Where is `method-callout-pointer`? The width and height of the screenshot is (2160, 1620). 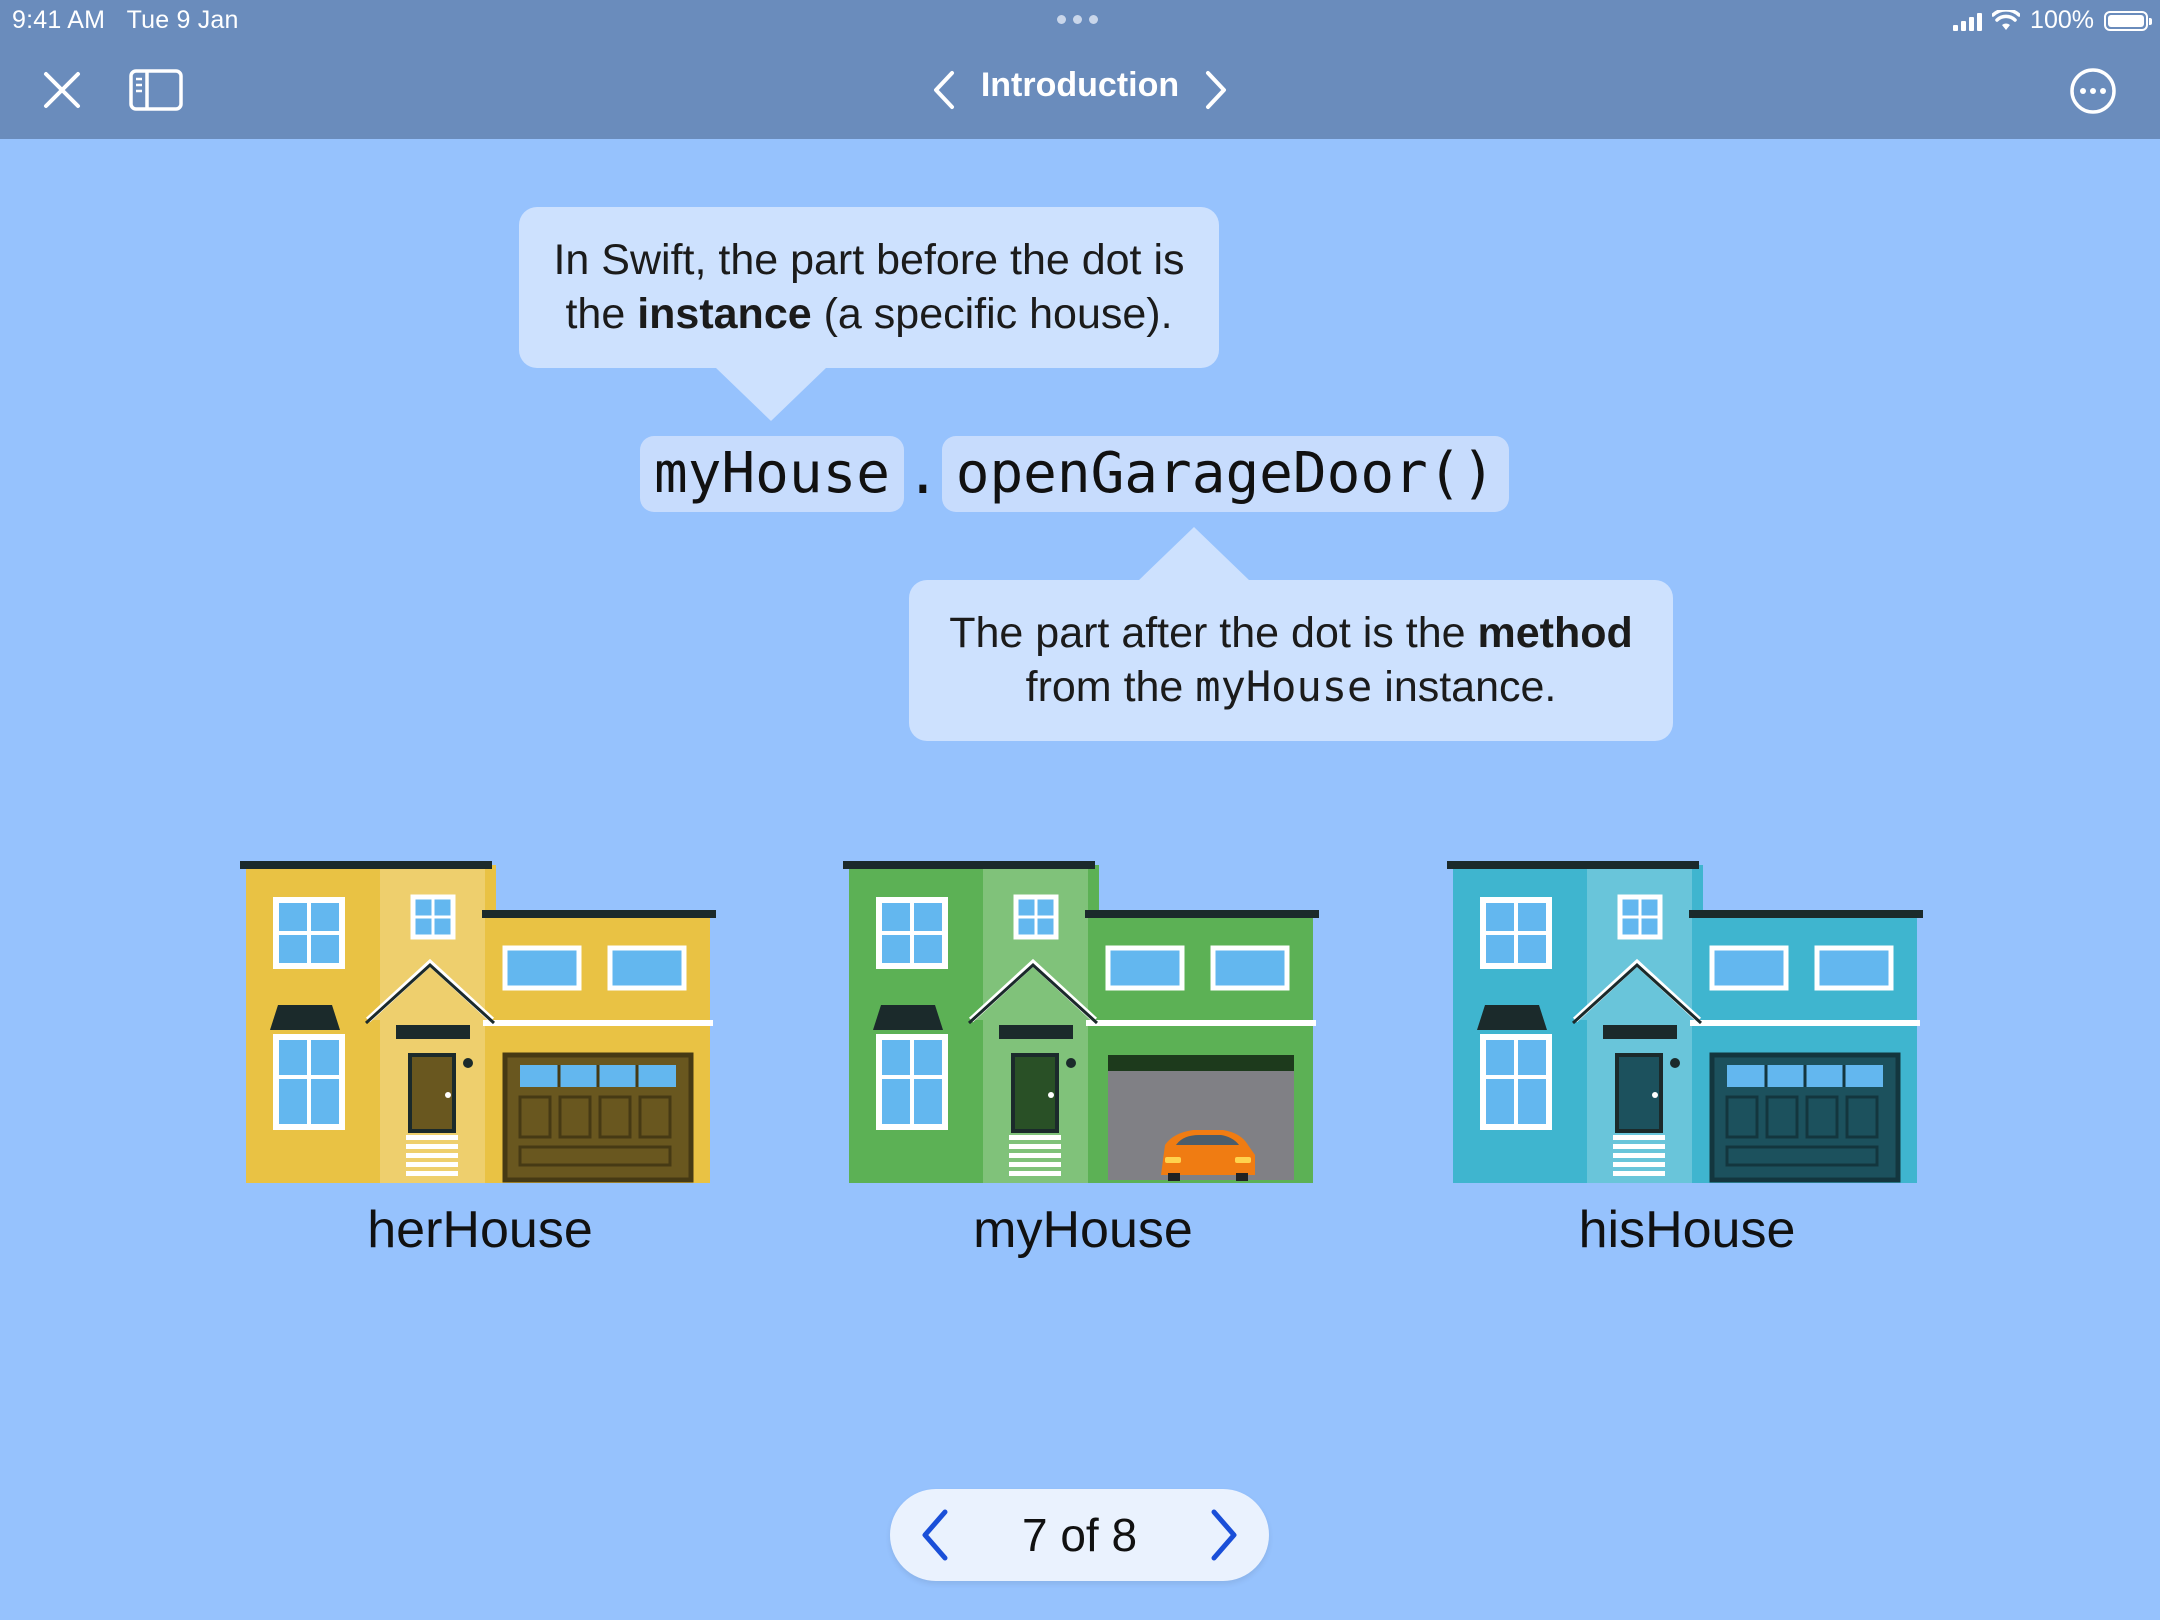
method-callout-pointer is located at coordinates (1194, 554).